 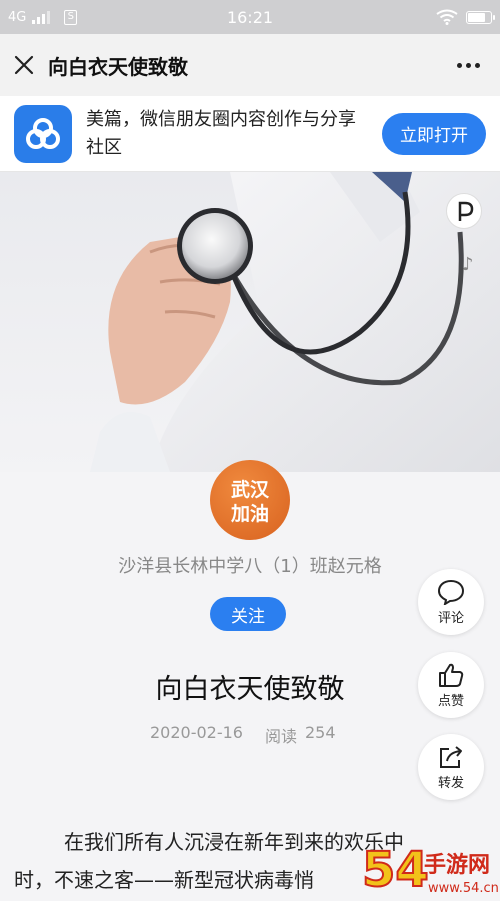 I want to click on music-note-icon: ♪, so click(x=468, y=264).